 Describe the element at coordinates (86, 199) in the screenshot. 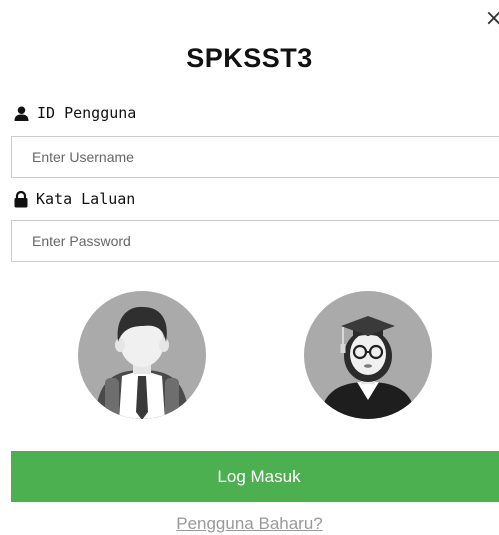

I see `password-label-text: Kata Laluan` at that location.